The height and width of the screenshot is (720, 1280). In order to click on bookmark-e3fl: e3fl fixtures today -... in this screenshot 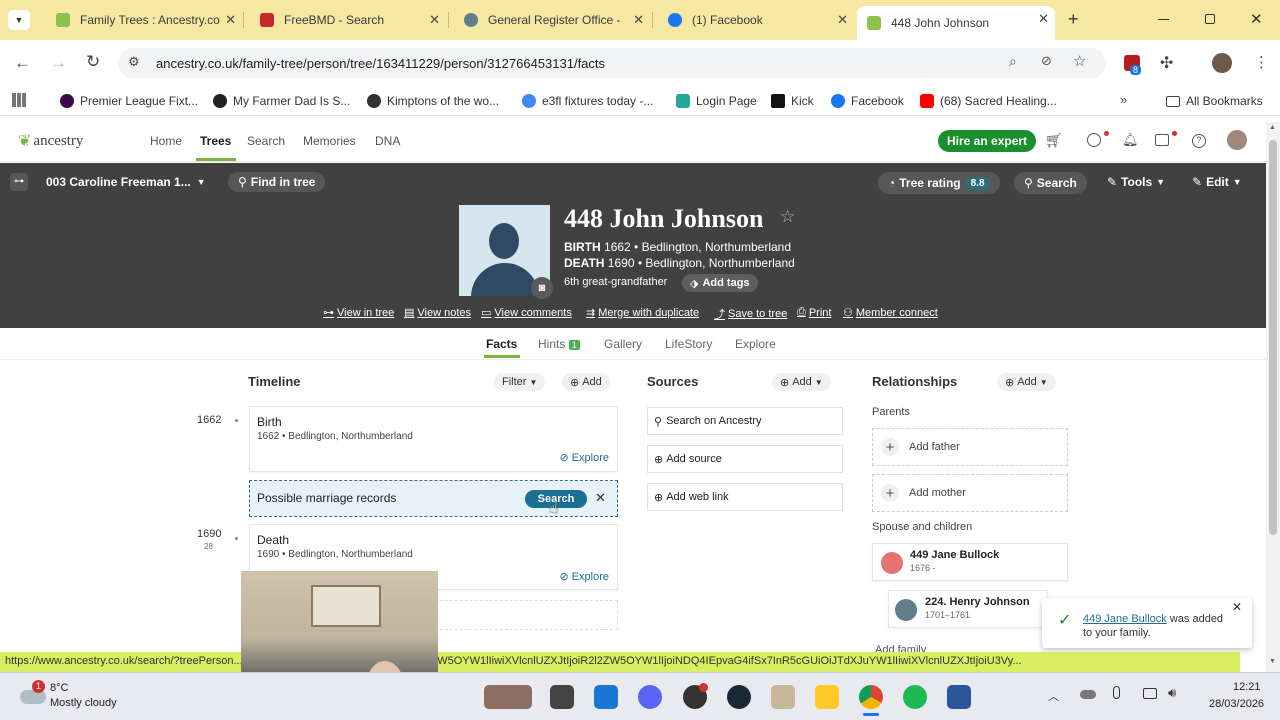, I will do `click(587, 101)`.